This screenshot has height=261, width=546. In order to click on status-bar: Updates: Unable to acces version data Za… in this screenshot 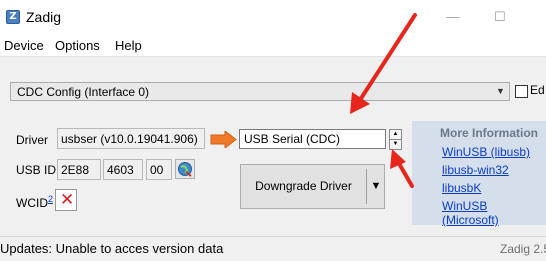, I will do `click(273, 248)`.